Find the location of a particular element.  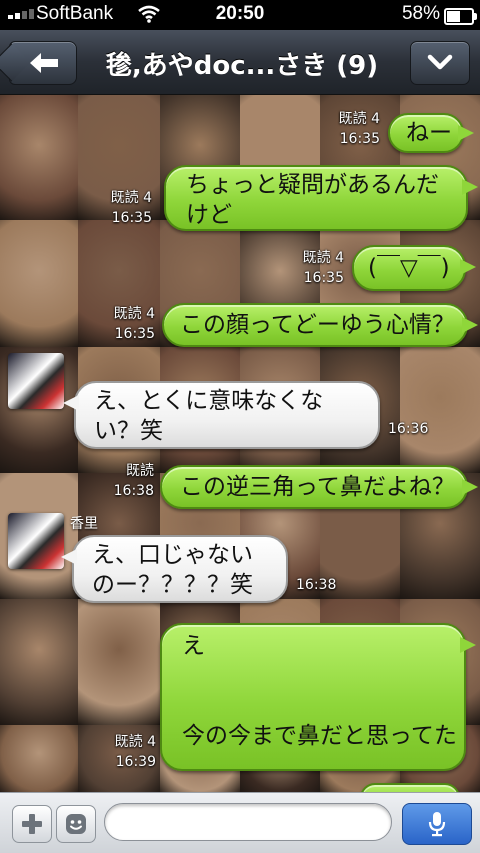

message-bubble: この逆三角って鼻だよね？ is located at coordinates (319, 487).